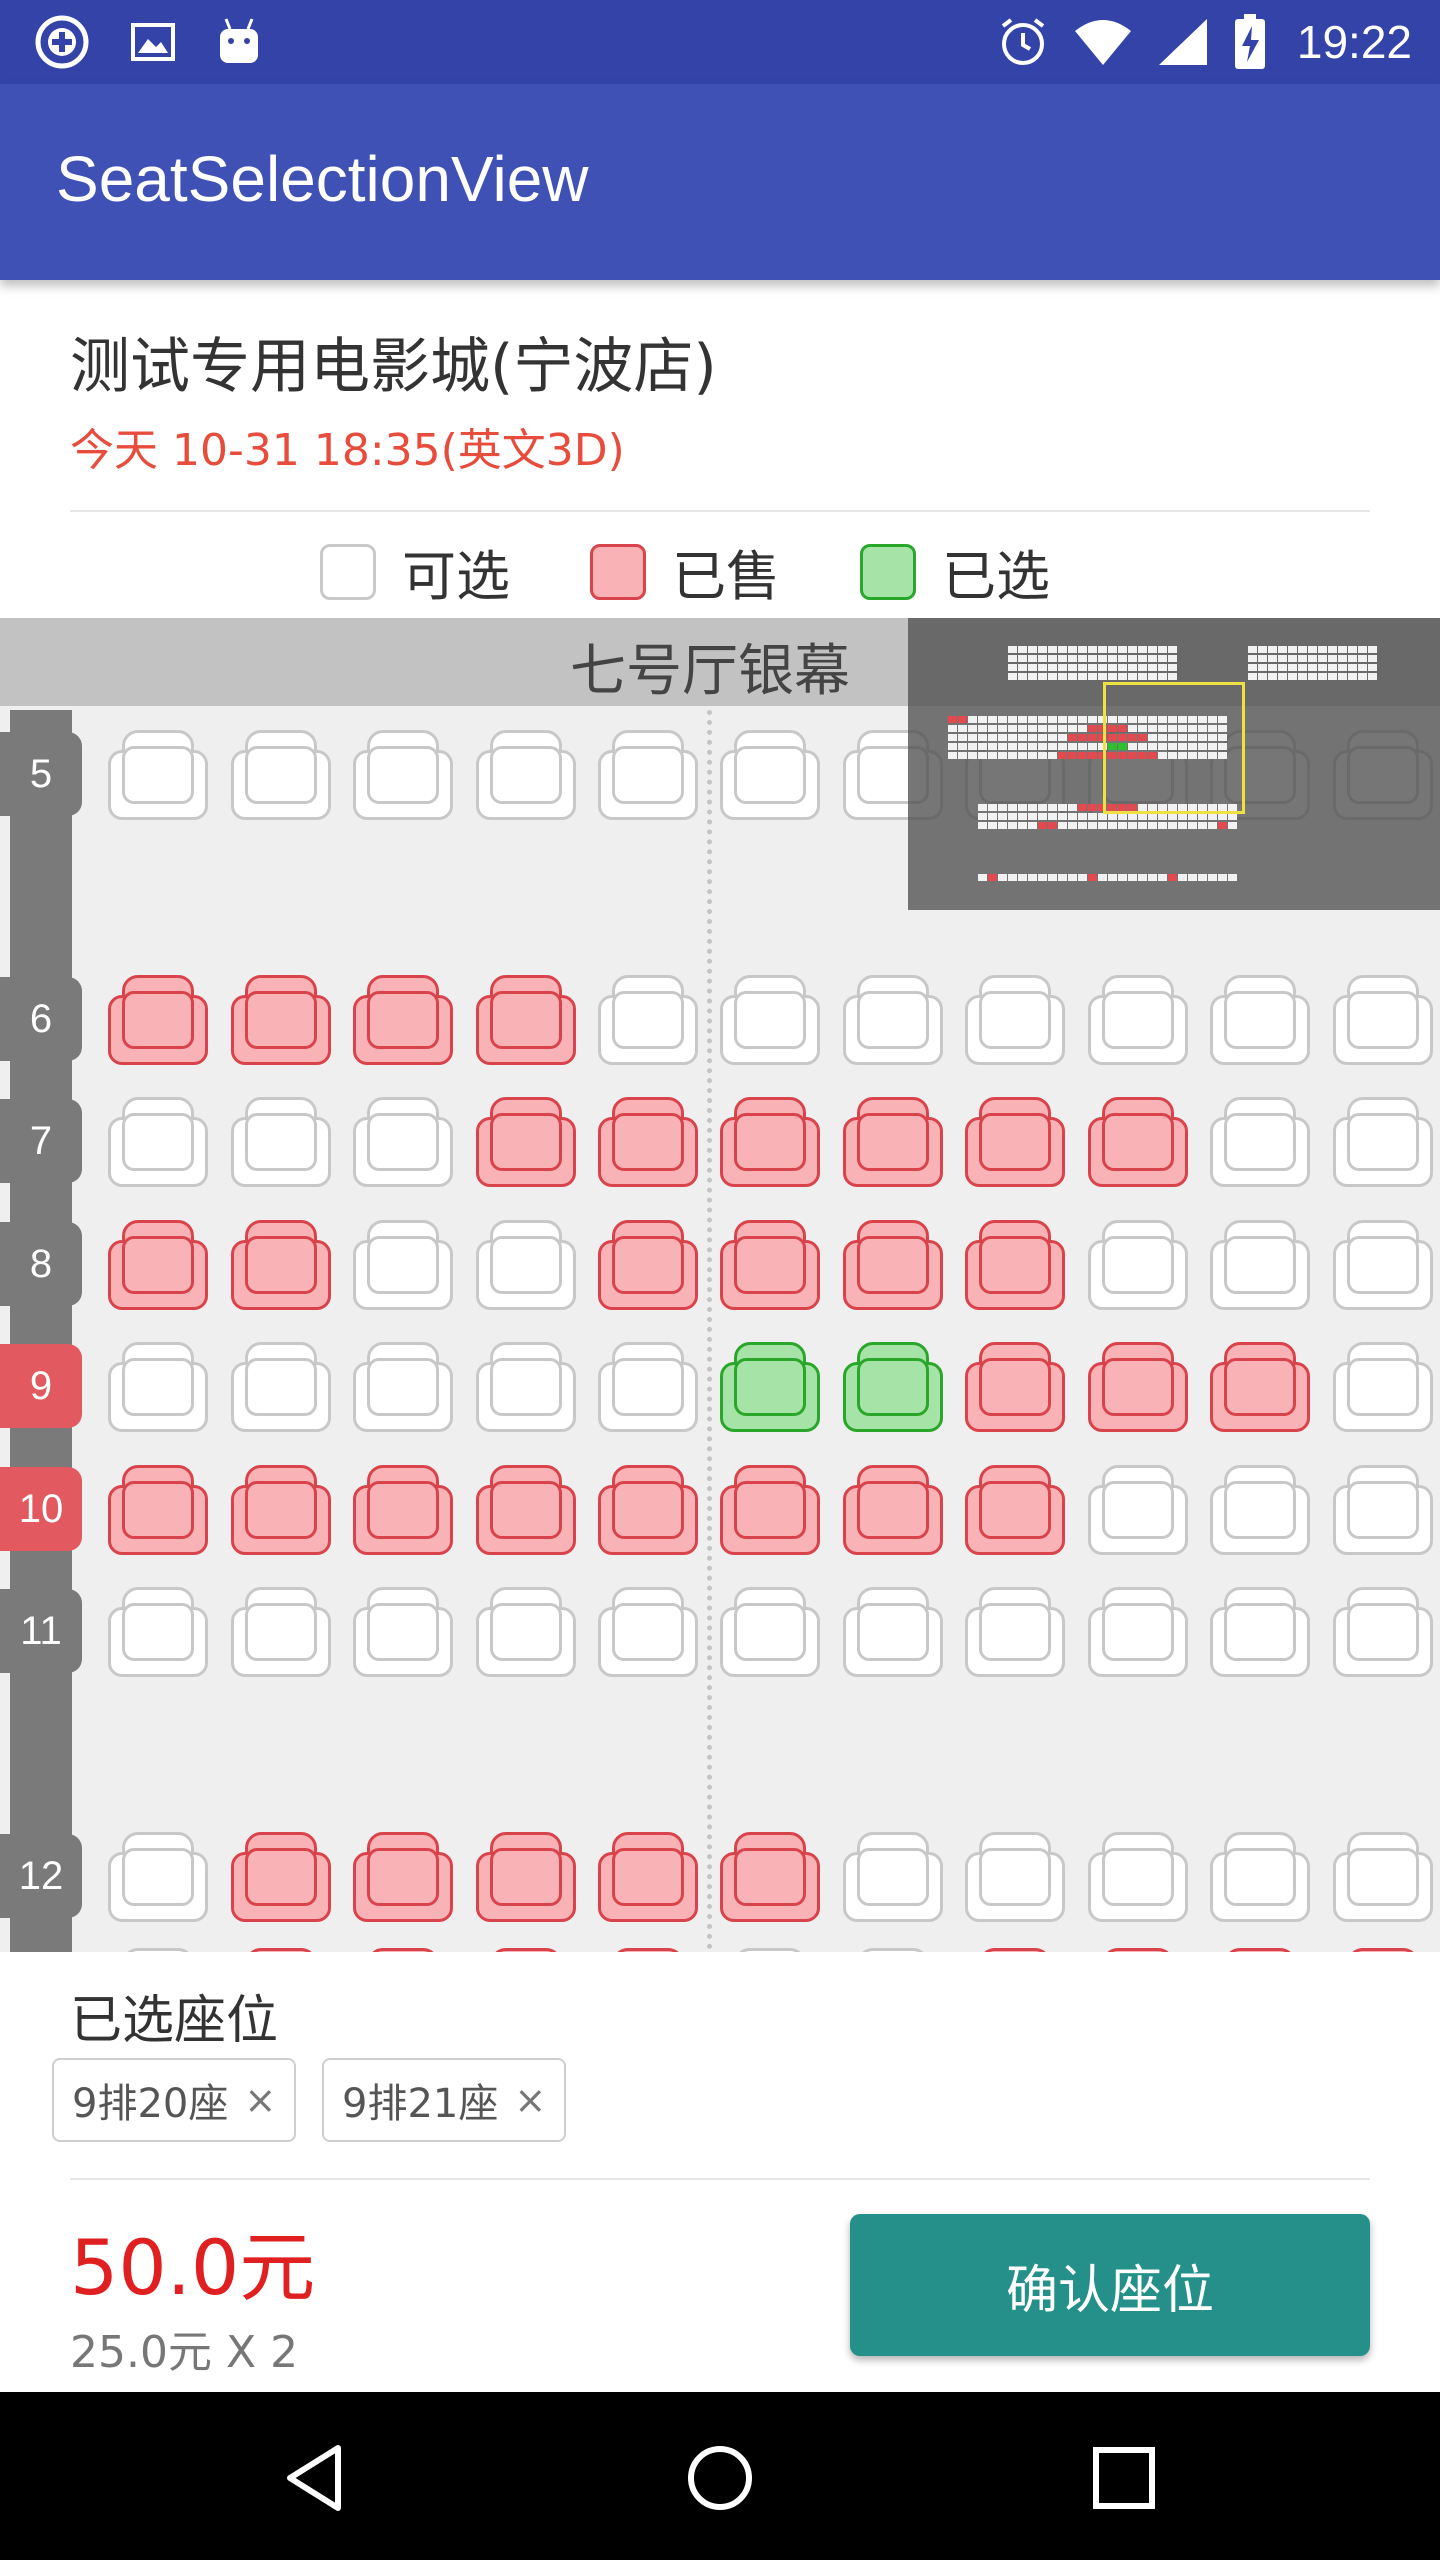 This screenshot has width=1440, height=2560. Describe the element at coordinates (1354, 42) in the screenshot. I see `status-time: 19:22` at that location.